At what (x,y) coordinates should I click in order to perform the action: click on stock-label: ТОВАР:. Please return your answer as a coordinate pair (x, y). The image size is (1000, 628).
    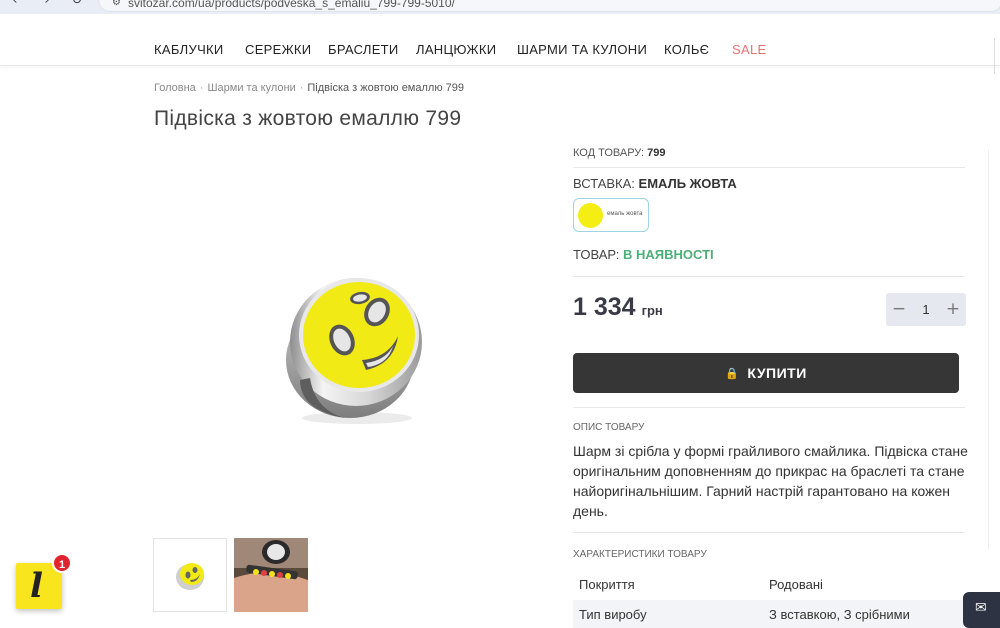
    Looking at the image, I should click on (596, 254).